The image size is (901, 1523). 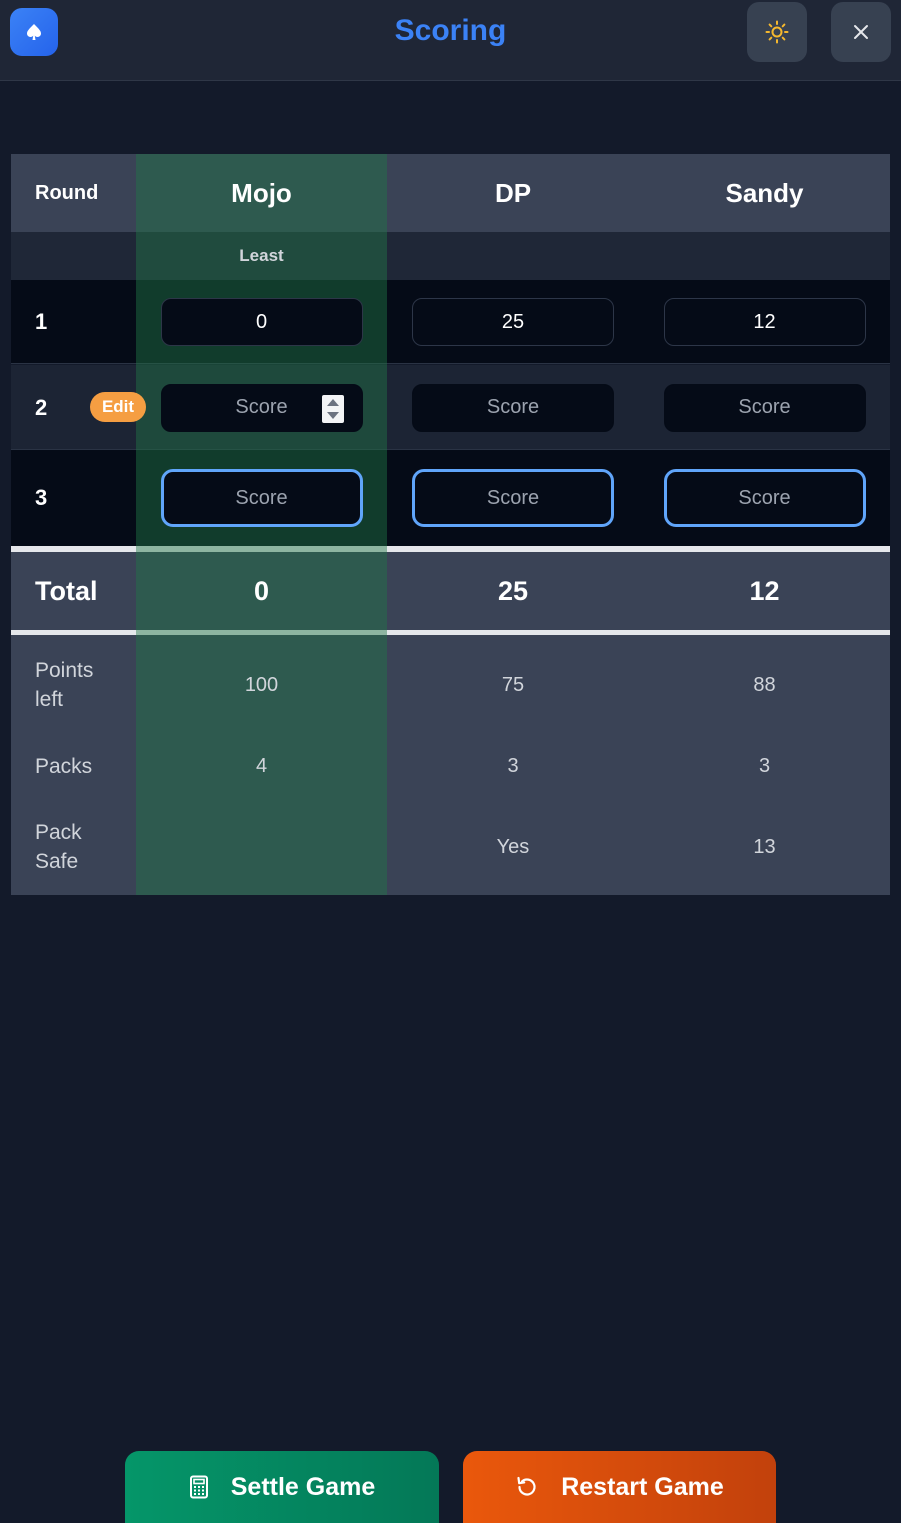 I want to click on restart-game-label: Restart Game, so click(x=642, y=1486).